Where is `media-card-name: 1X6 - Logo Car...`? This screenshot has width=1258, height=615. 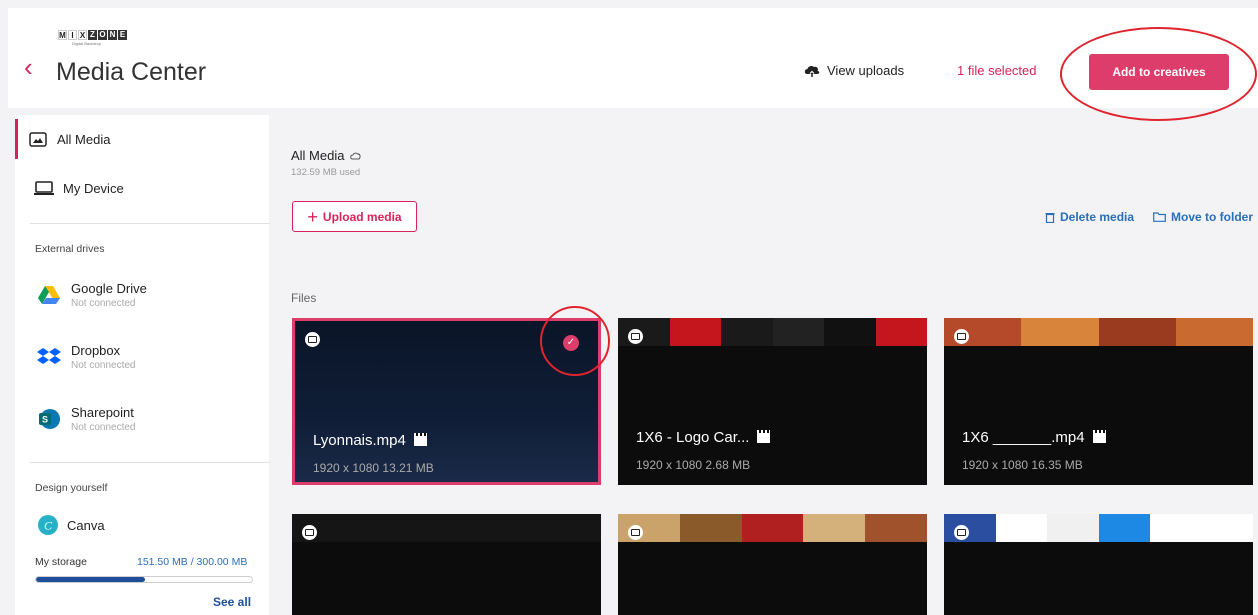 media-card-name: 1X6 - Logo Car... is located at coordinates (703, 437).